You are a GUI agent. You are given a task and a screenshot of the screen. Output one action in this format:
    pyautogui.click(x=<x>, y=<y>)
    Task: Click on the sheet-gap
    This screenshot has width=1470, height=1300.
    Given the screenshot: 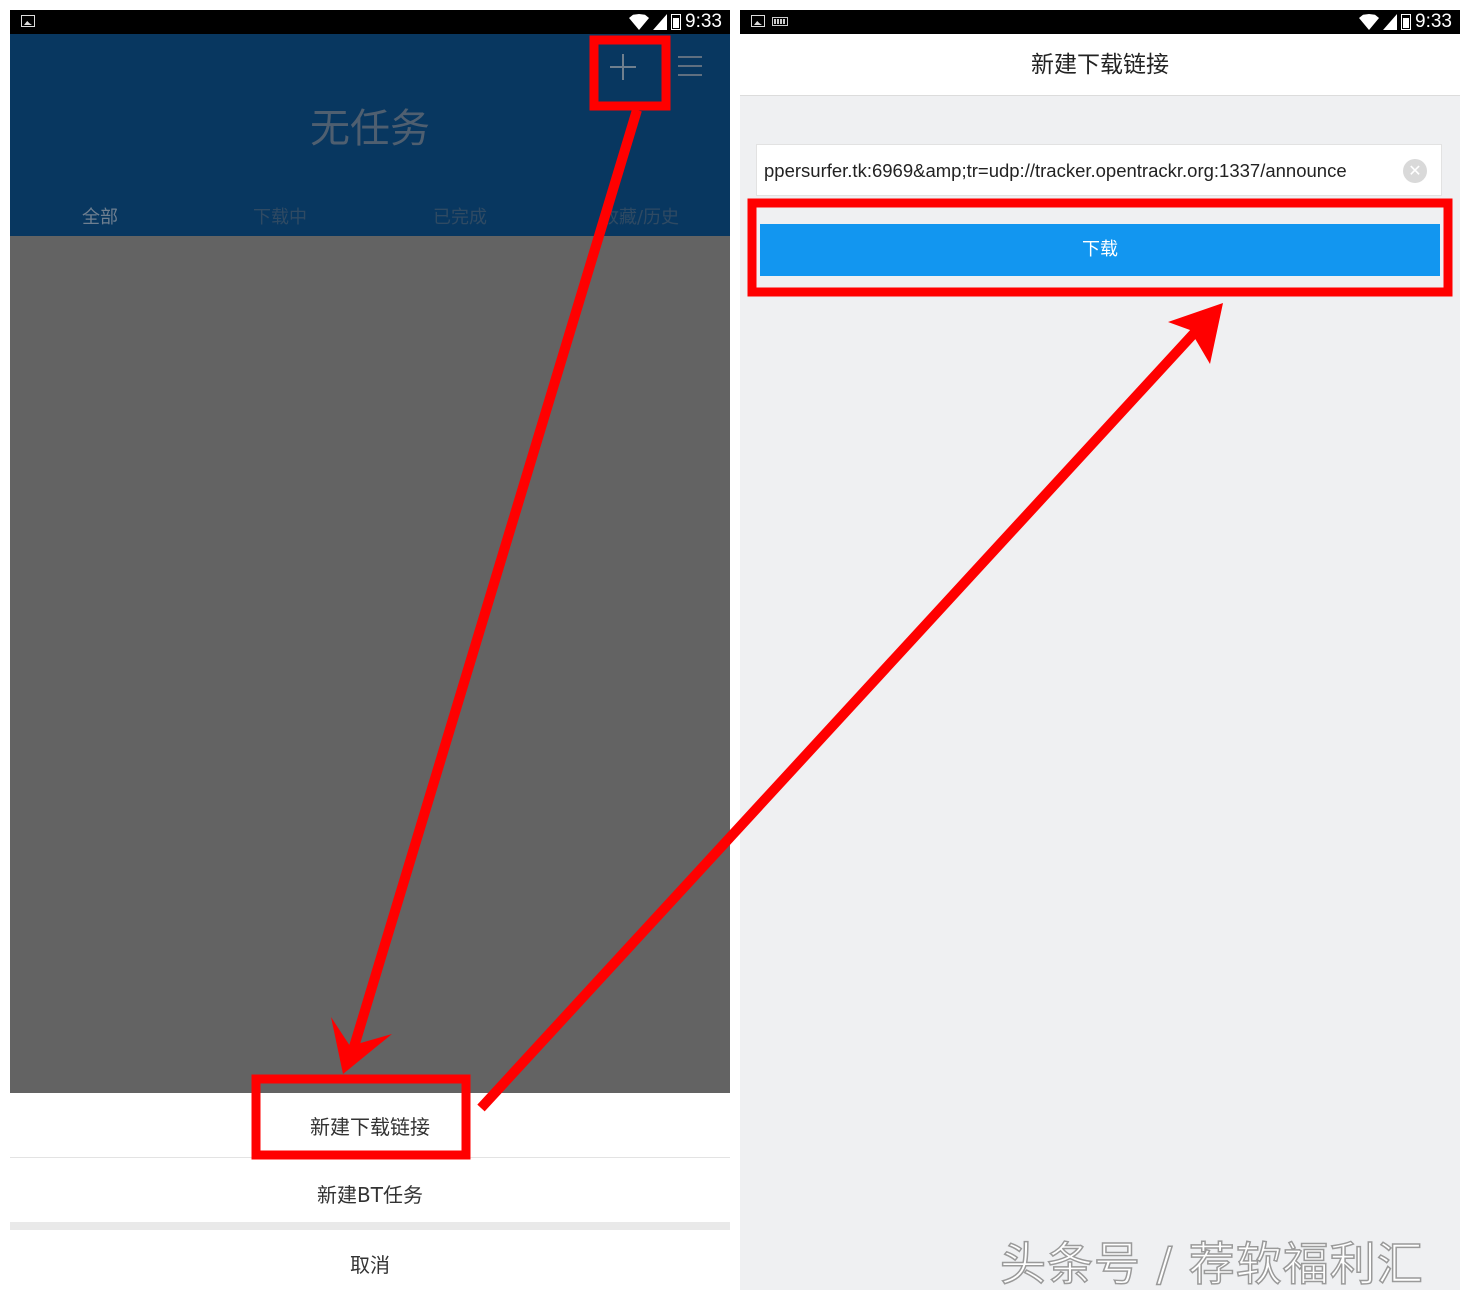 What is the action you would take?
    pyautogui.click(x=370, y=1226)
    